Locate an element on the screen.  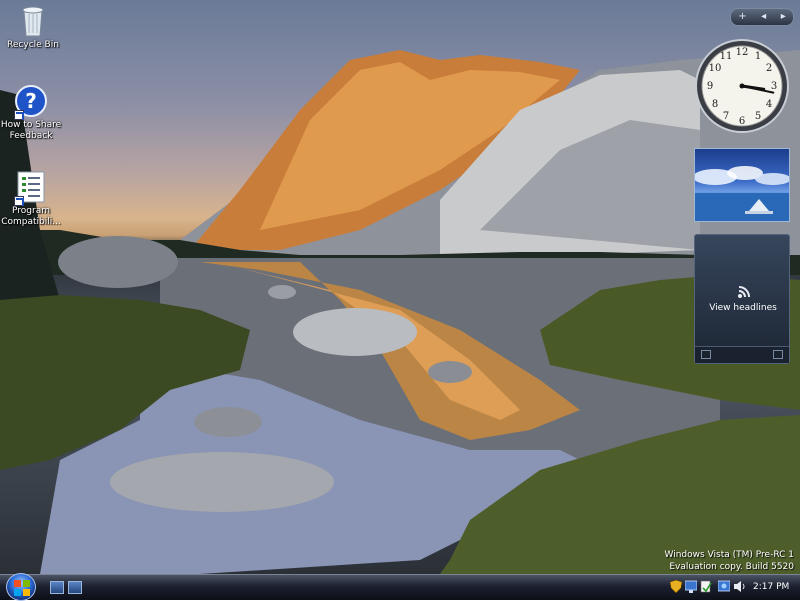
show-desktop-icon is located at coordinates (57, 587).